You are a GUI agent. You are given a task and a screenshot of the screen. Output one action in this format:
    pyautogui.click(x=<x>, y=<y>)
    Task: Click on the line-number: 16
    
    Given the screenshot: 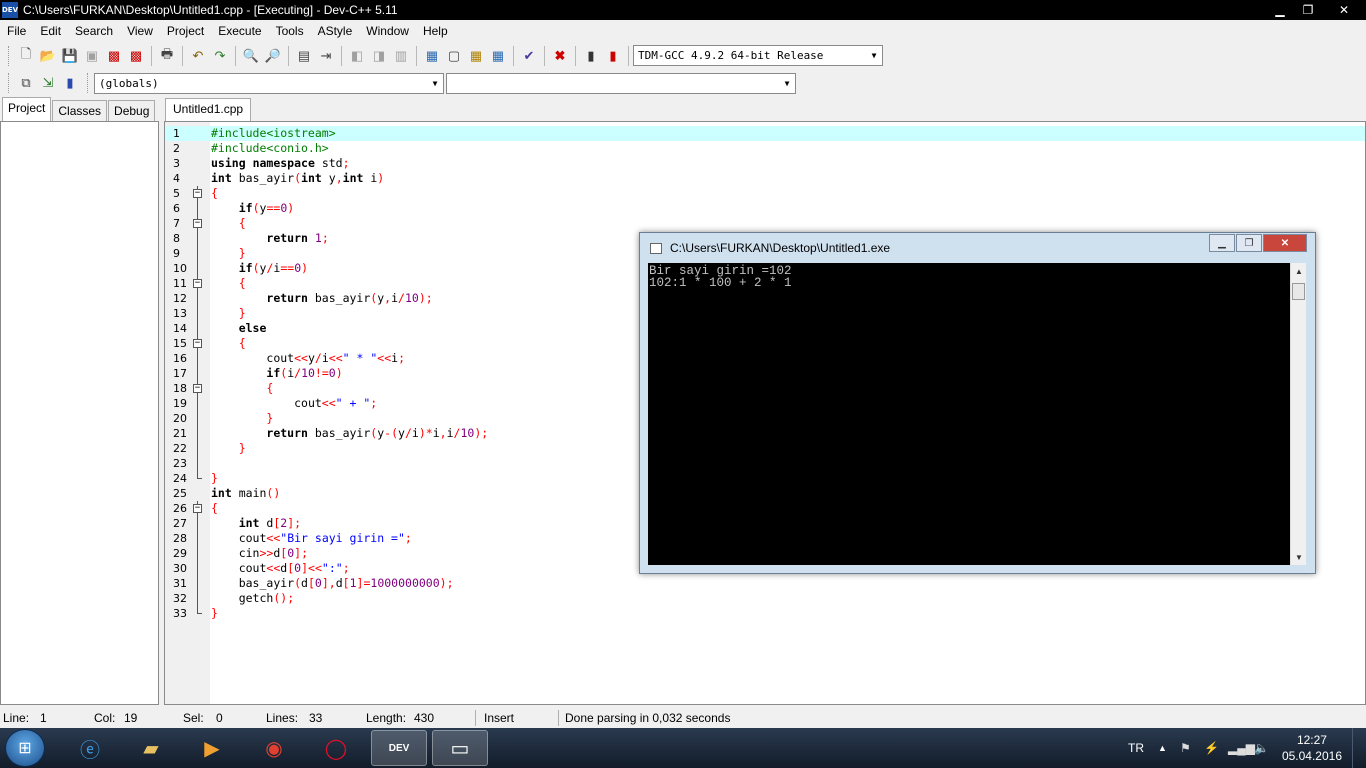 What is the action you would take?
    pyautogui.click(x=180, y=358)
    